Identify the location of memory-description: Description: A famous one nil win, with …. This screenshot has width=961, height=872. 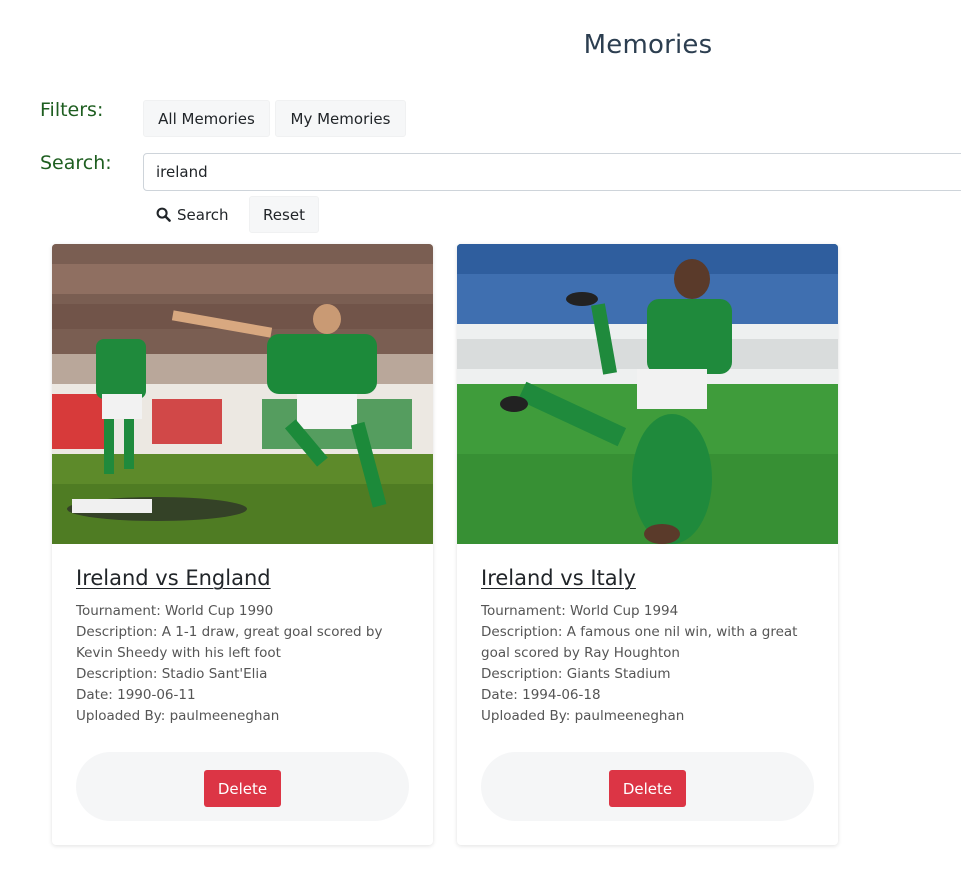
(639, 642).